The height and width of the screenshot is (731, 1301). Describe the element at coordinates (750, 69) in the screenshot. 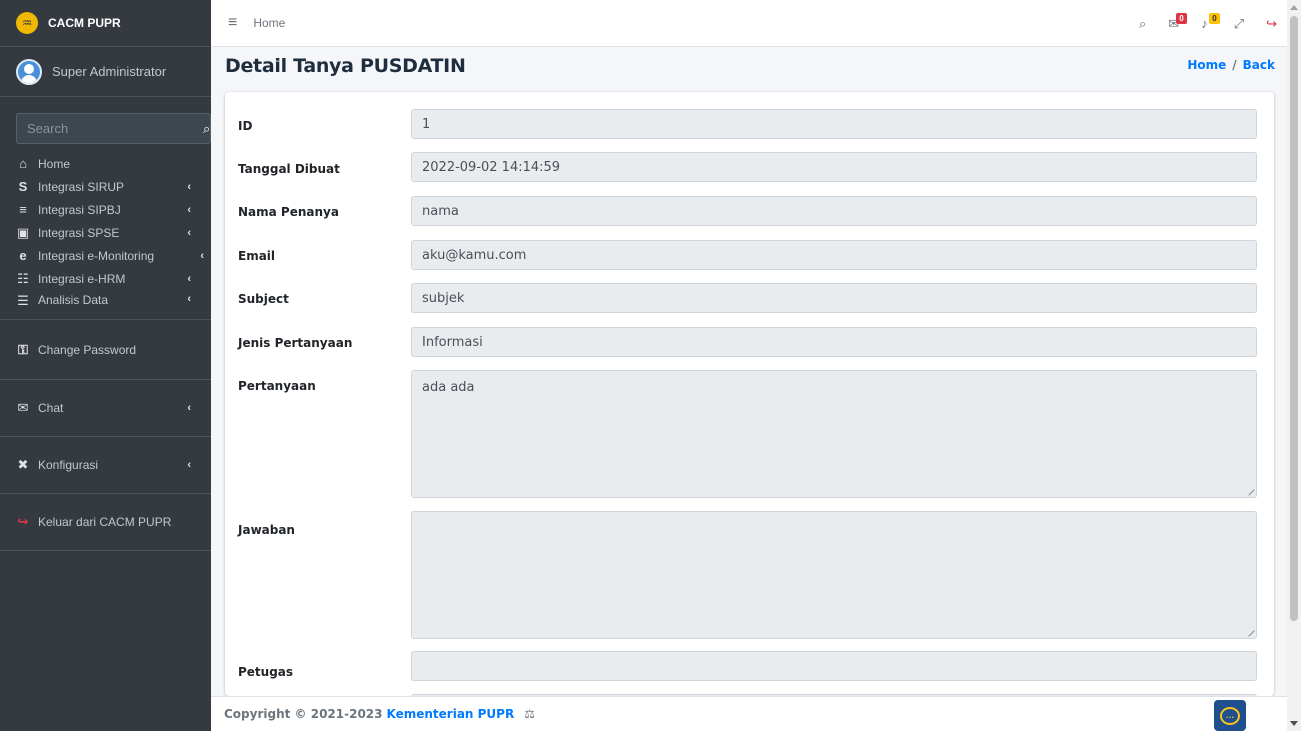

I see `content-header: Detail Tanya PUSDATIN Home / Back` at that location.